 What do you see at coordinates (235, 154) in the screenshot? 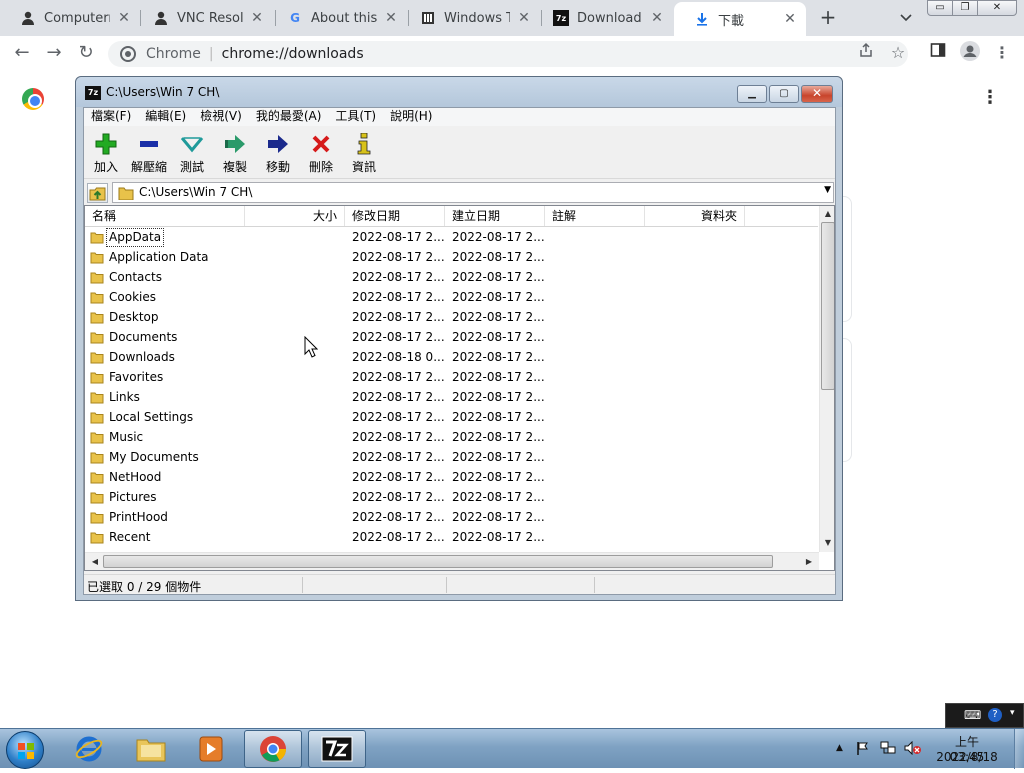
I see `copy-button: 複製` at bounding box center [235, 154].